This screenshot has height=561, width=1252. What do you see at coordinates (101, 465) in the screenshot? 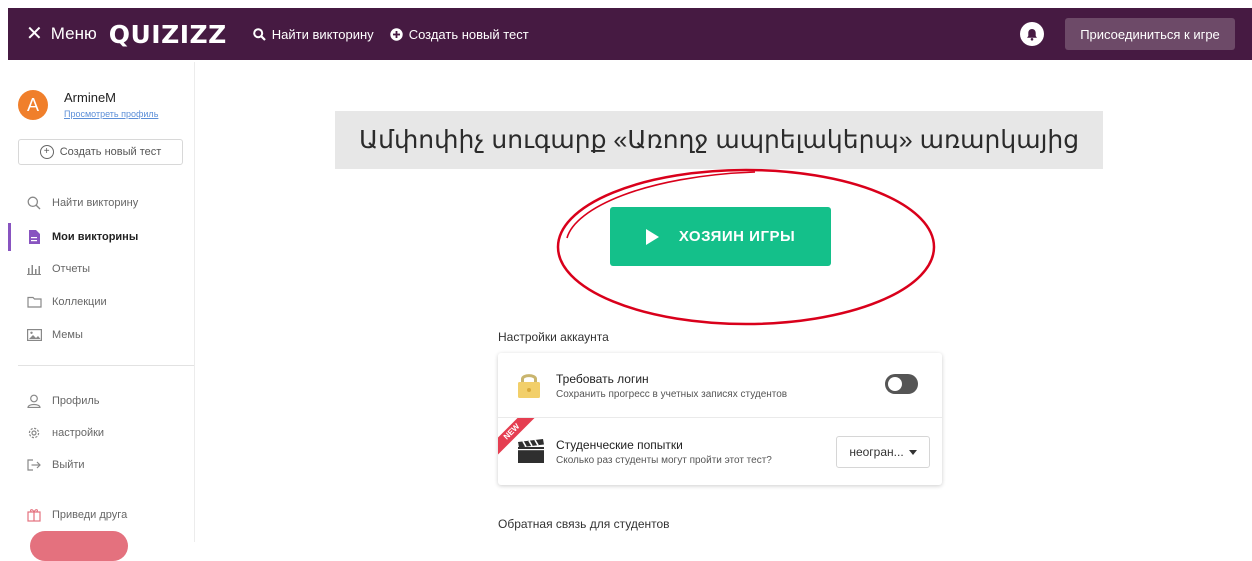
I see `sidebar-item-logout: Выйти` at bounding box center [101, 465].